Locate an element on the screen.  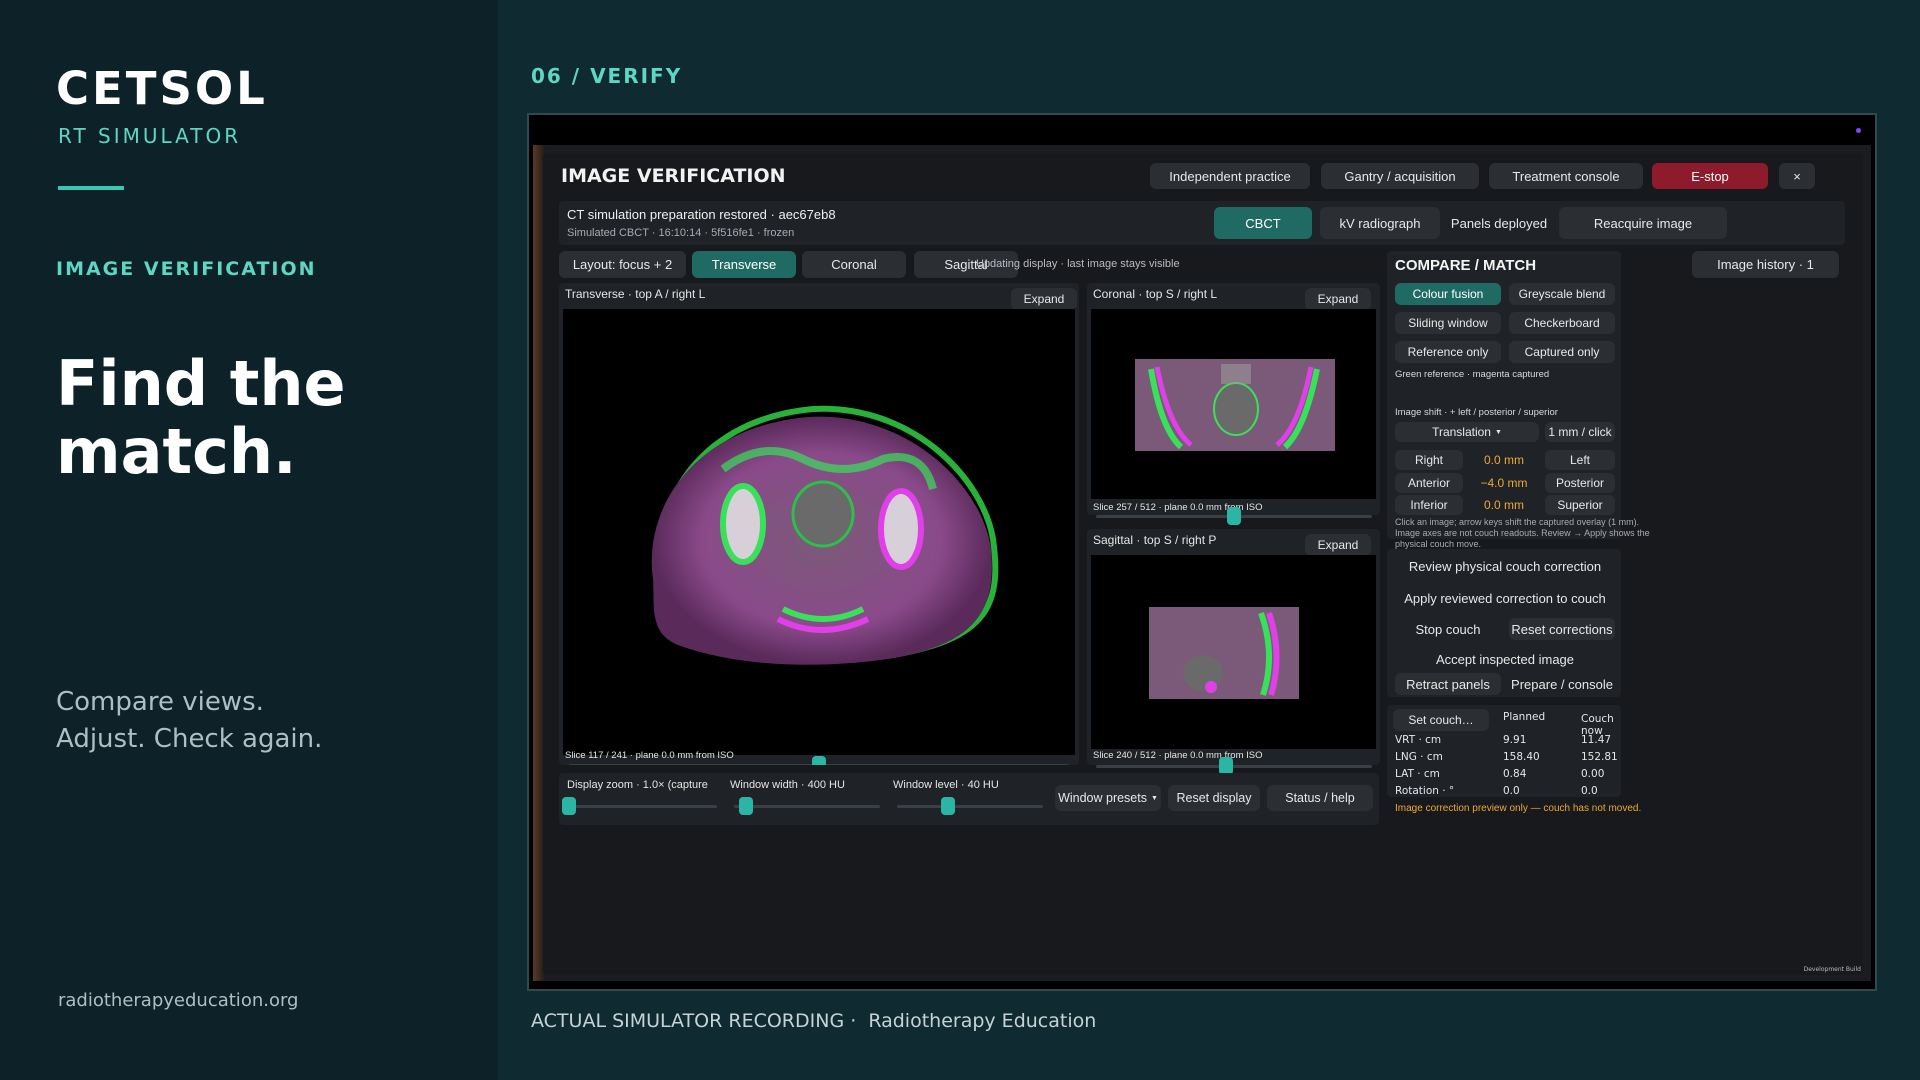
panels-deployed-status: Panels deployed is located at coordinates (1499, 223).